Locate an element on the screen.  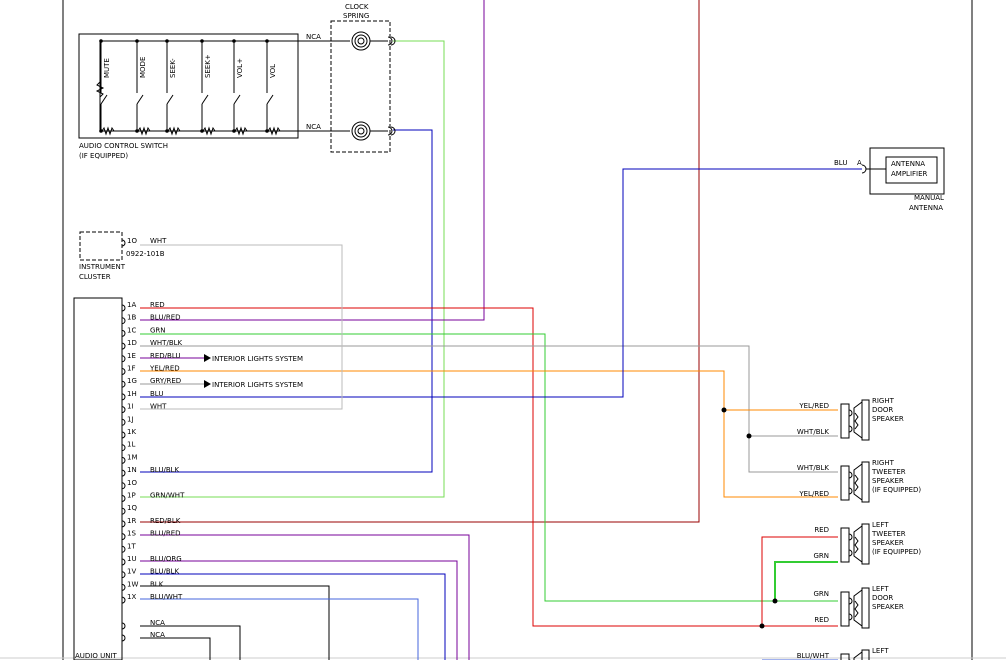
switch-vol-: VOL+ is located at coordinates (240, 87).